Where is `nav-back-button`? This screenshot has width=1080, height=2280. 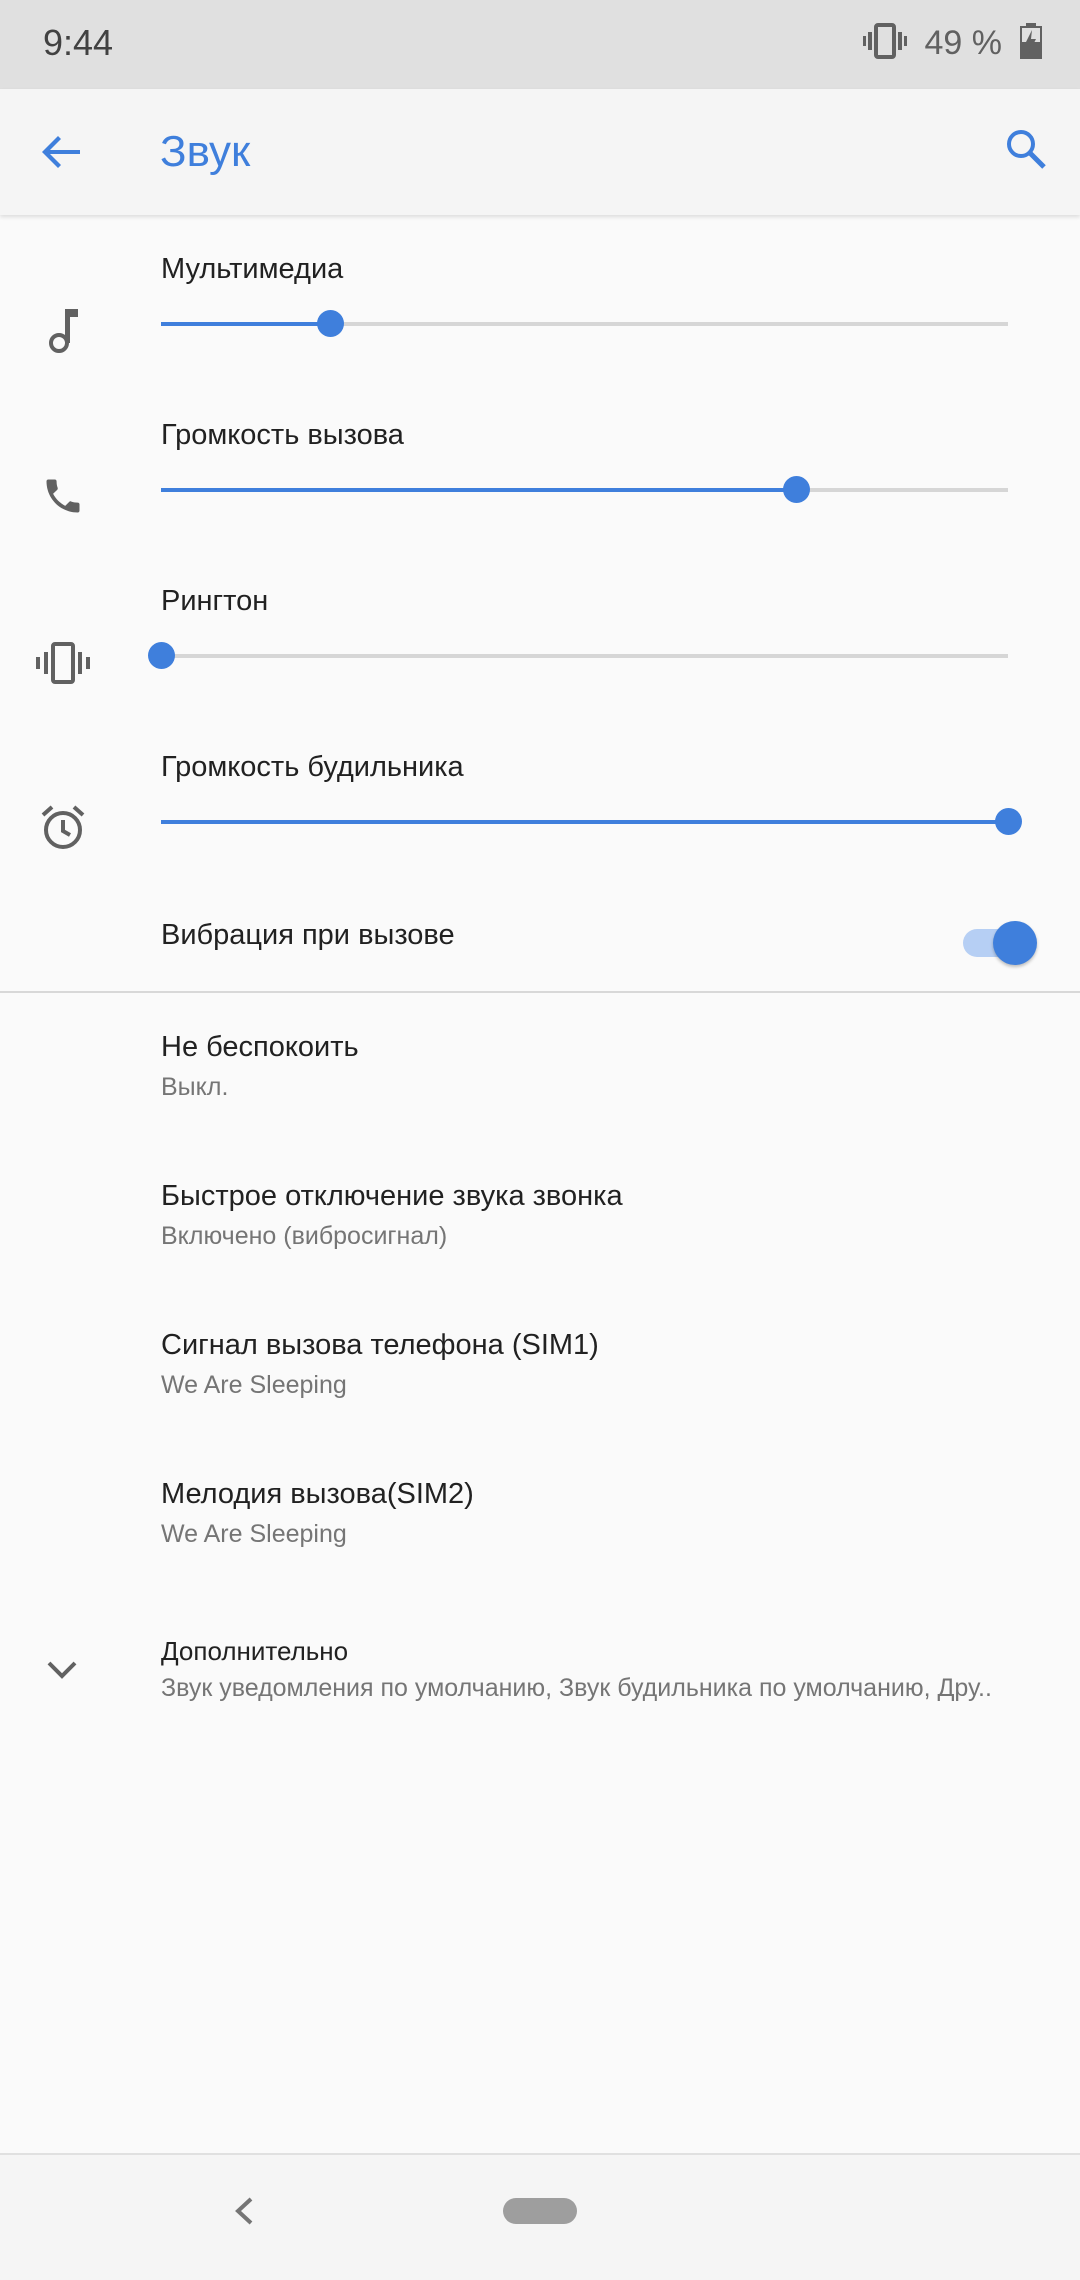
nav-back-button is located at coordinates (244, 2213).